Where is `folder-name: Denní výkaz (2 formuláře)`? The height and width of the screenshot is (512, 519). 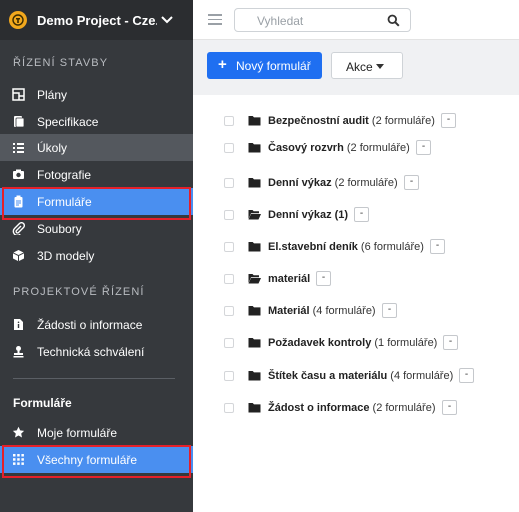 folder-name: Denní výkaz (2 formuláře) is located at coordinates (333, 183).